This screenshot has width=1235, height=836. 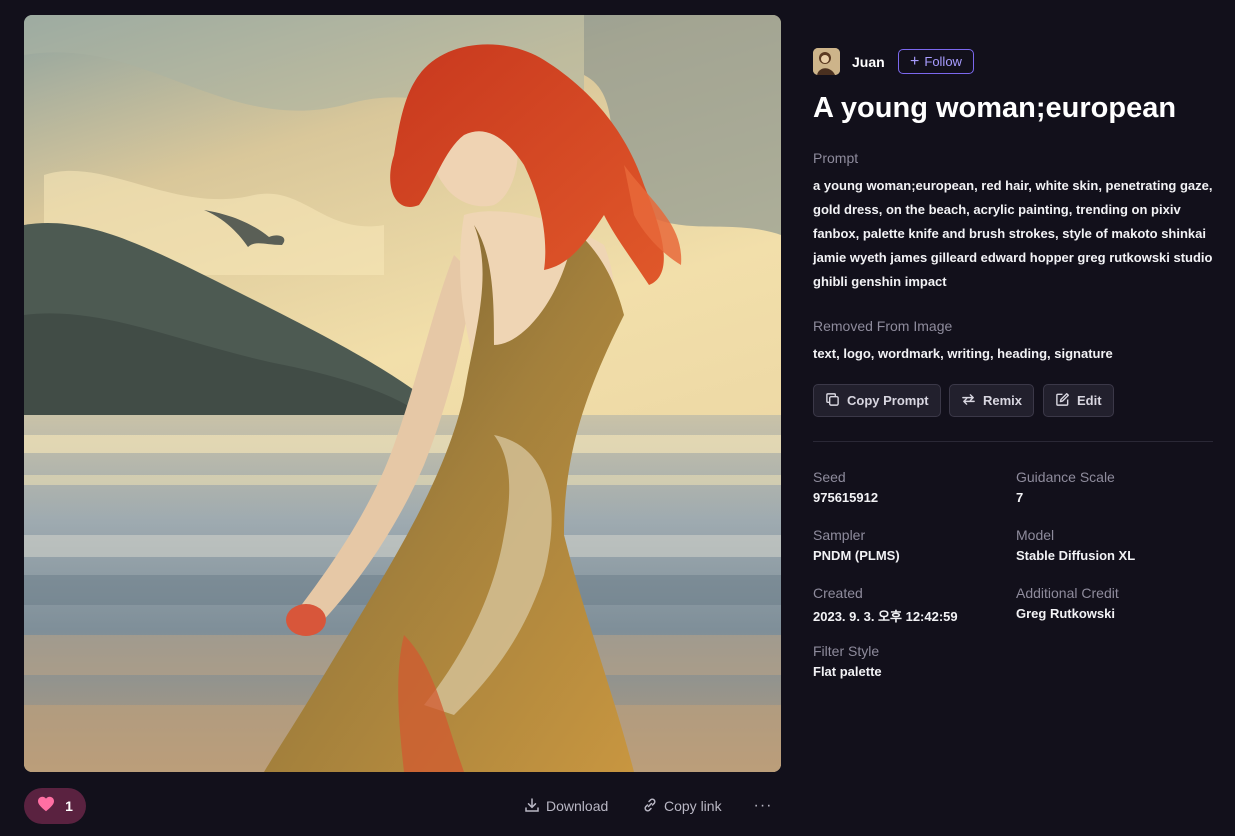 What do you see at coordinates (943, 61) in the screenshot?
I see `follow-label: Follow` at bounding box center [943, 61].